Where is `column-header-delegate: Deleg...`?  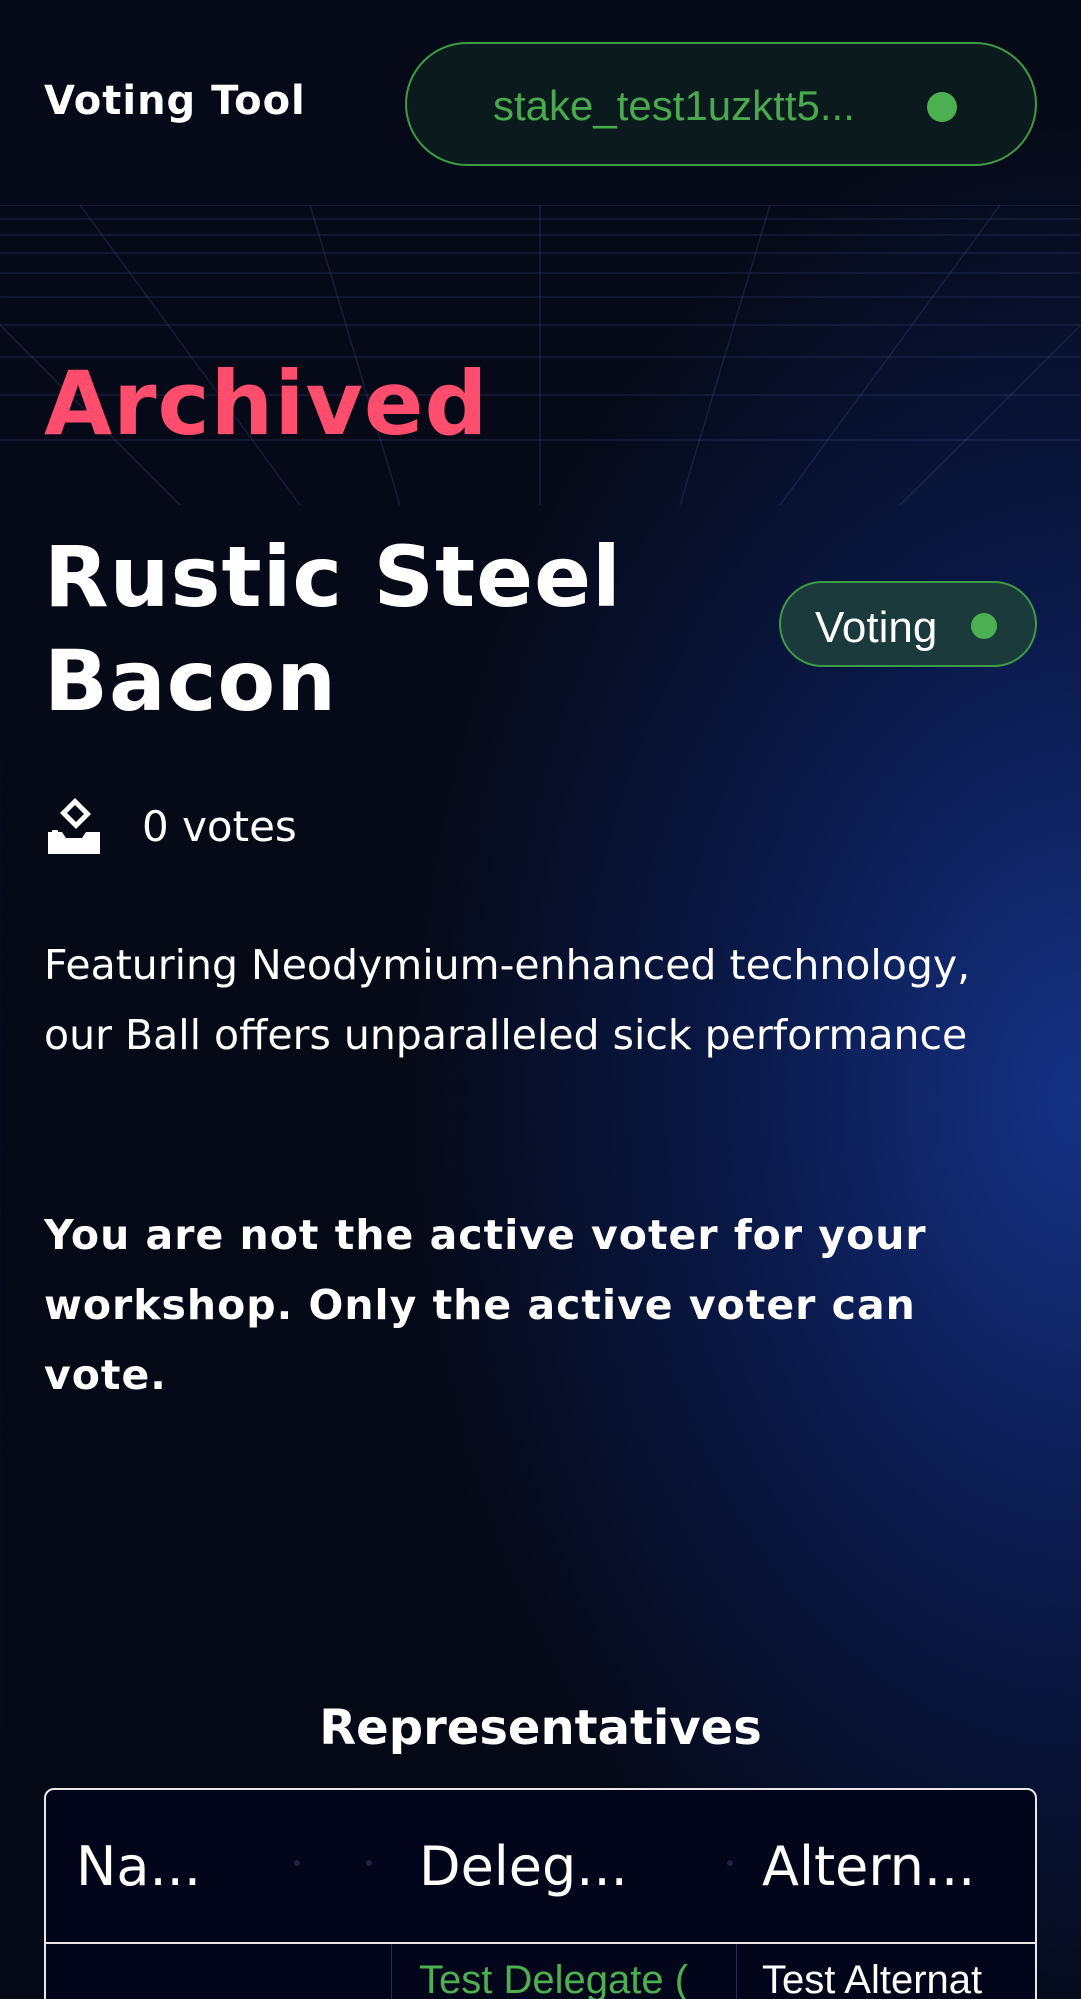
column-header-delegate: Deleg... is located at coordinates (579, 1866).